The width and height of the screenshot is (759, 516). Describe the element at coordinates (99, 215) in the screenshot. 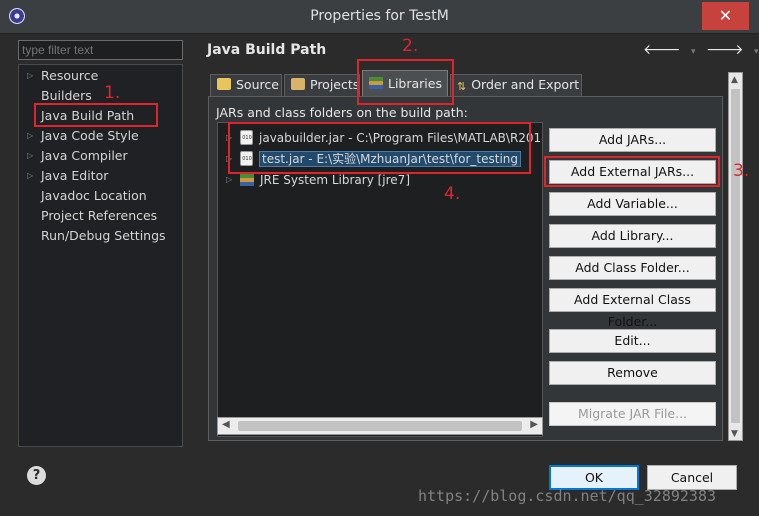

I see `sidebar-item-project-references: Project References` at that location.